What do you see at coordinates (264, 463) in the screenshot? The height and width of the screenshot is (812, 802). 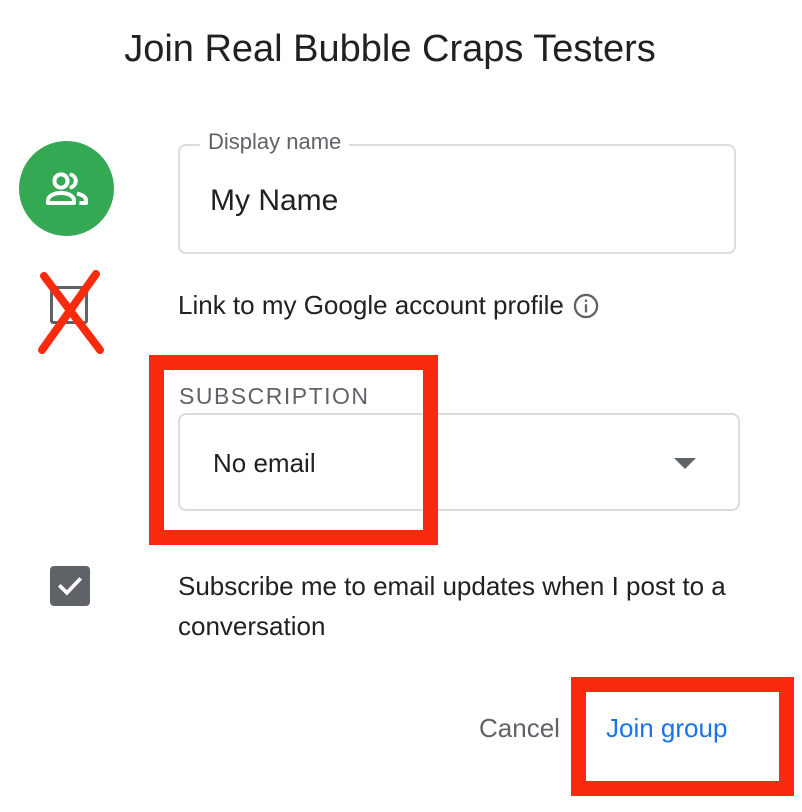 I see `subscription-selected-value: No email` at bounding box center [264, 463].